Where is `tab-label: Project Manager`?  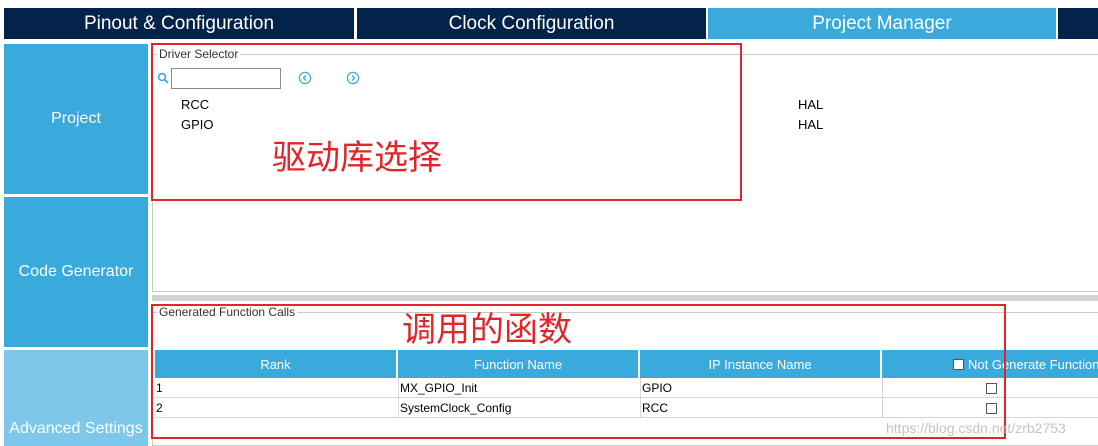 tab-label: Project Manager is located at coordinates (882, 23).